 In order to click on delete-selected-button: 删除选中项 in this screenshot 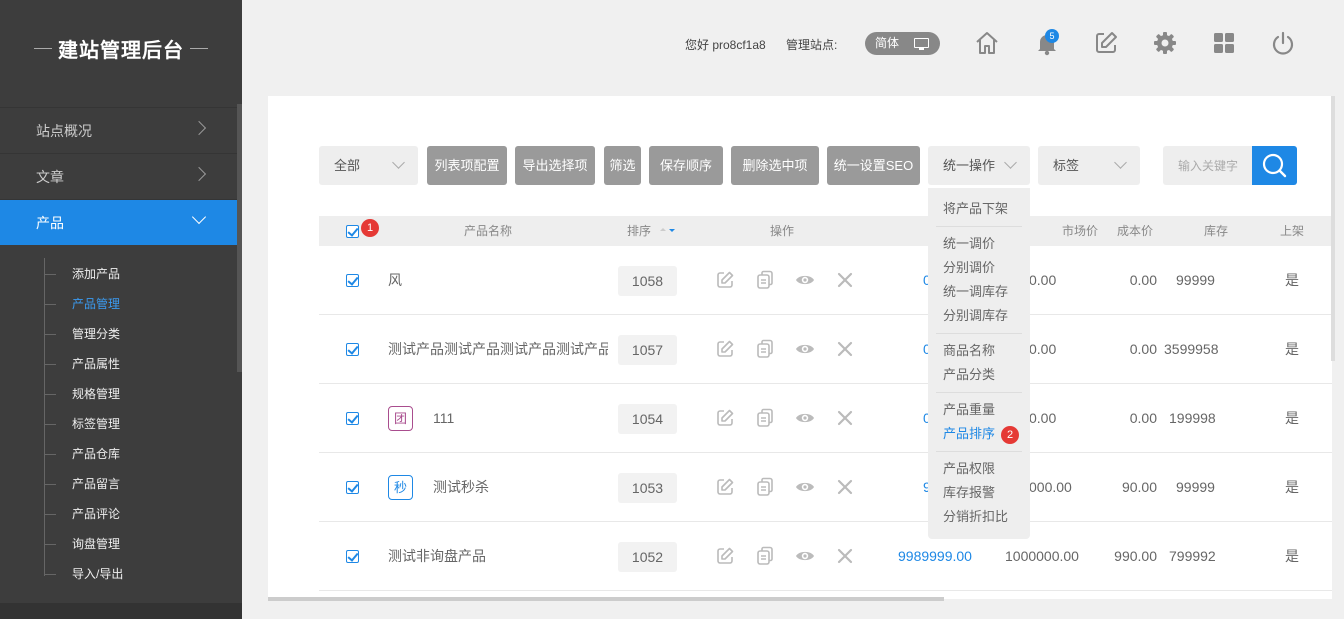, I will do `click(775, 165)`.